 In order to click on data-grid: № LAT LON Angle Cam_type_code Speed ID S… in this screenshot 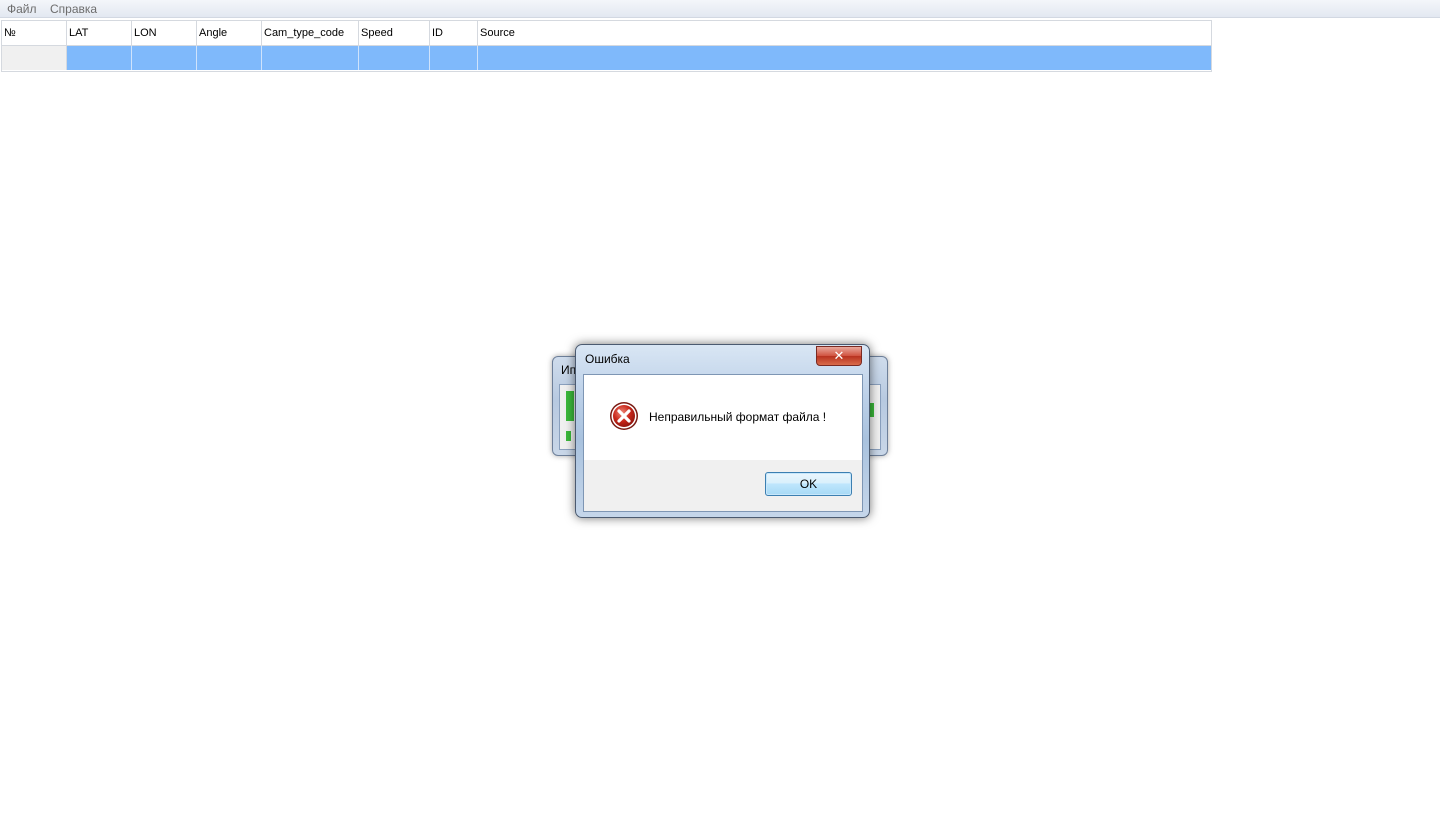, I will do `click(606, 46)`.